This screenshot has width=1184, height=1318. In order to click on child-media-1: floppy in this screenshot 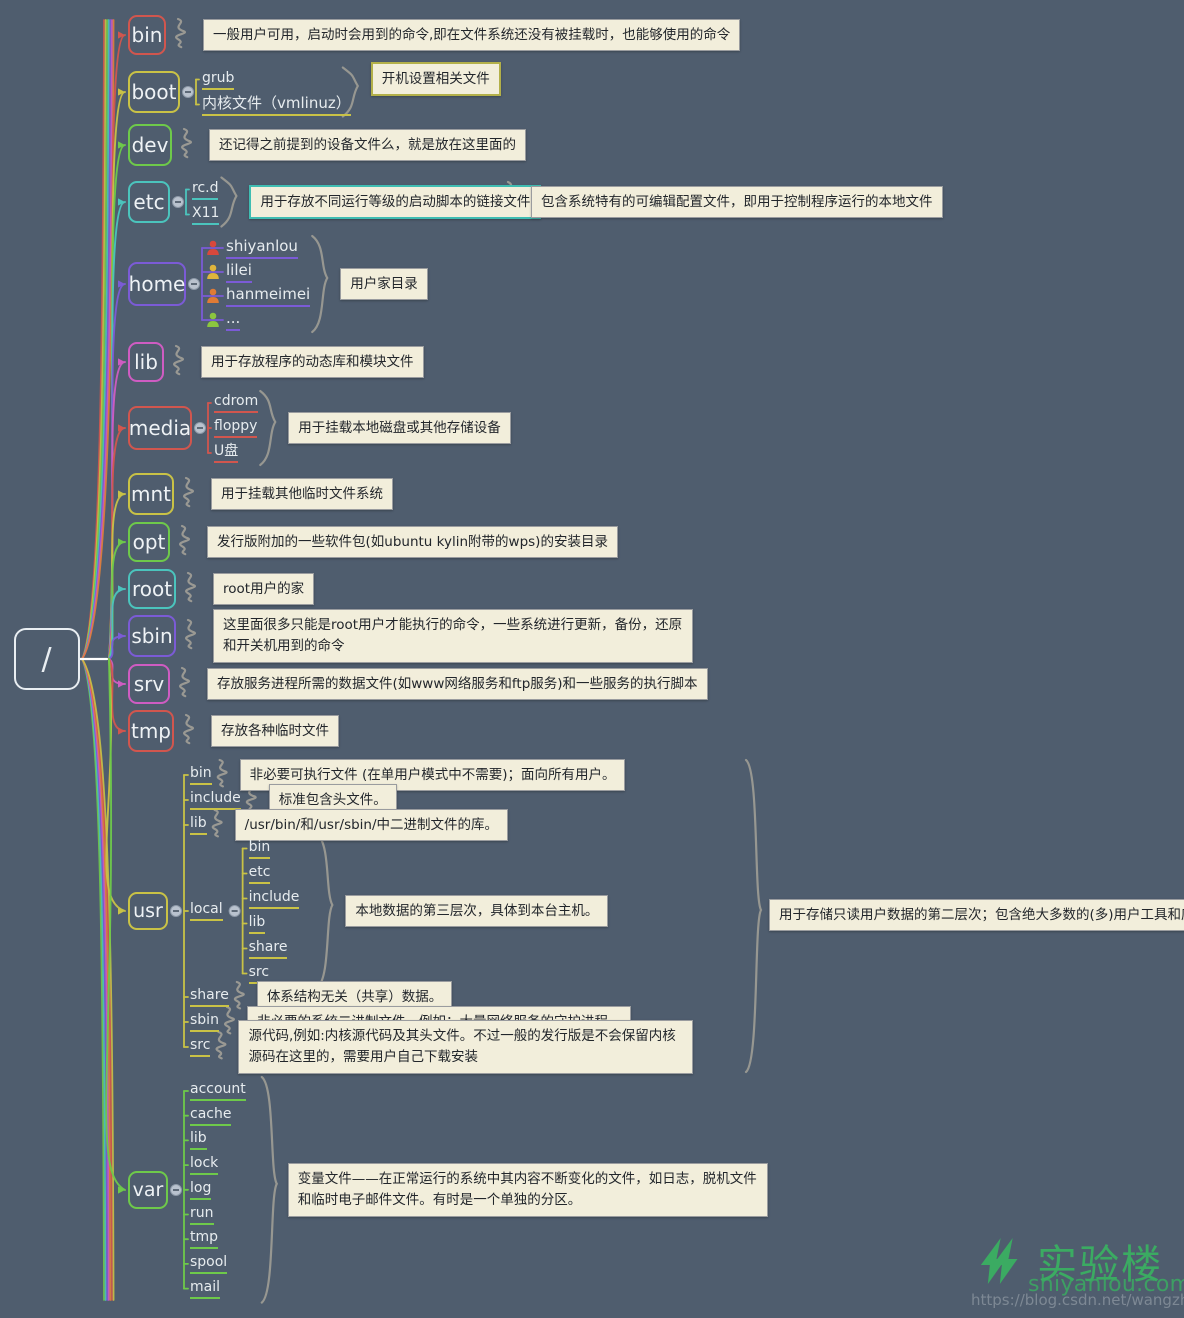, I will do `click(236, 428)`.